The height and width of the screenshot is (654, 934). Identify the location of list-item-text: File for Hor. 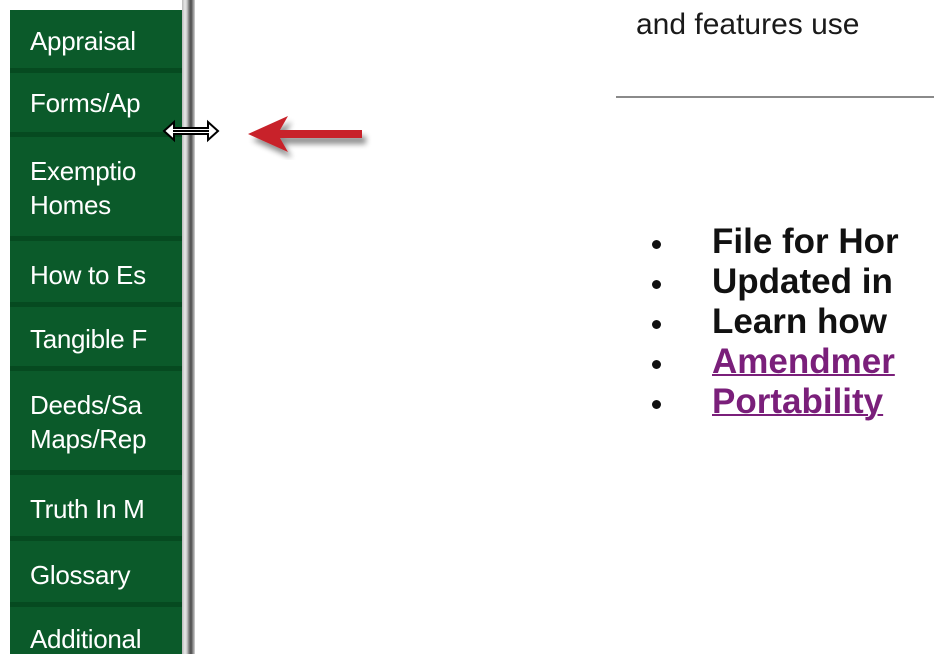
(805, 241).